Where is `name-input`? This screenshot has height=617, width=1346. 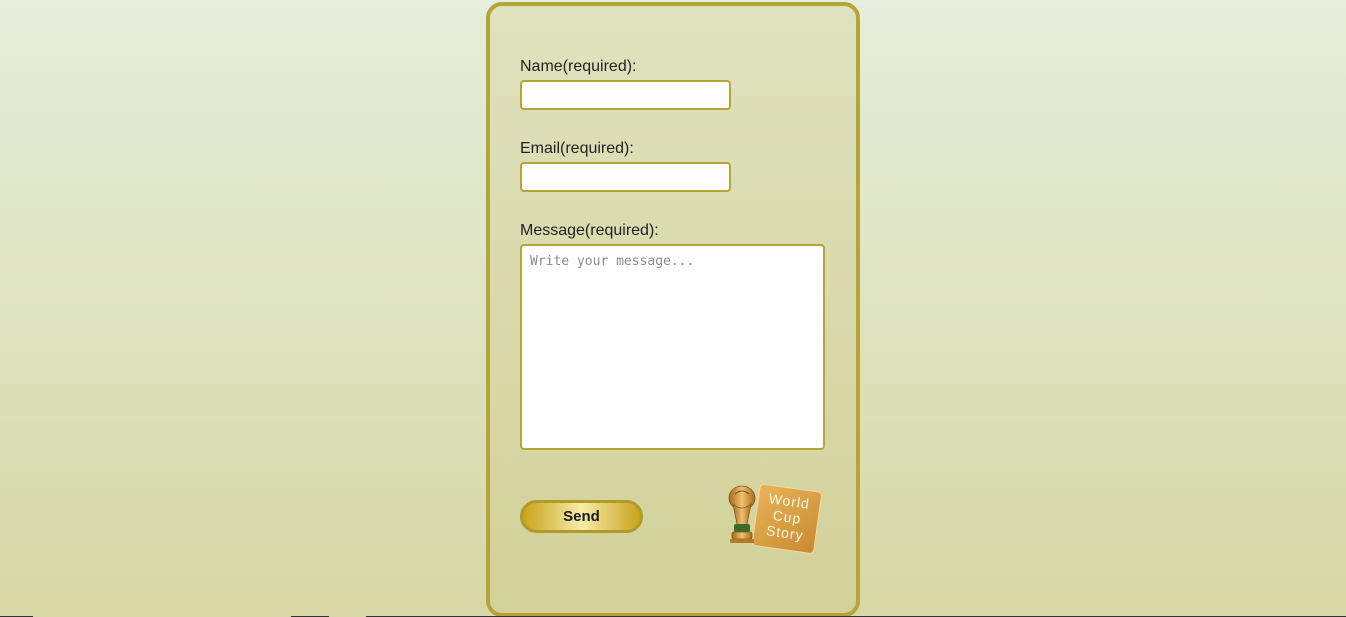 name-input is located at coordinates (625, 95).